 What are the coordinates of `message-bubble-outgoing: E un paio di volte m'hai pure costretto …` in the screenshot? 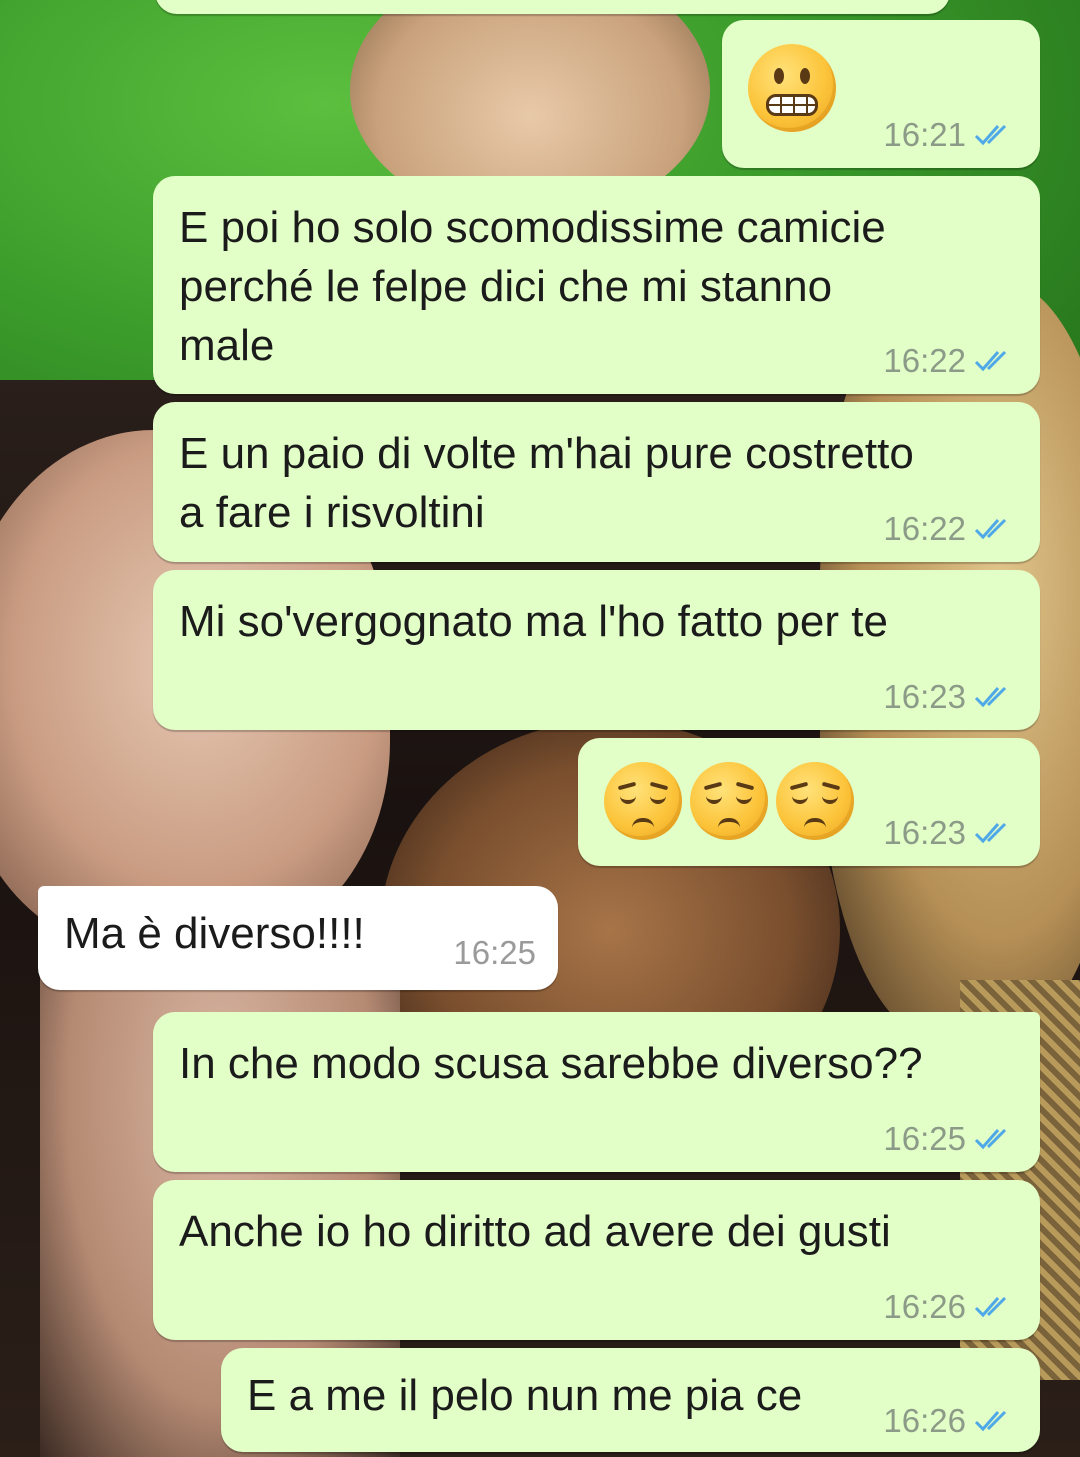 It's located at (596, 482).